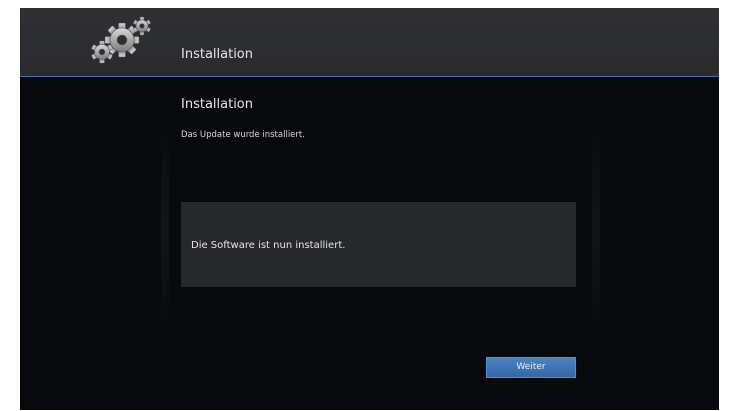  What do you see at coordinates (531, 367) in the screenshot?
I see `next-button: Weiter` at bounding box center [531, 367].